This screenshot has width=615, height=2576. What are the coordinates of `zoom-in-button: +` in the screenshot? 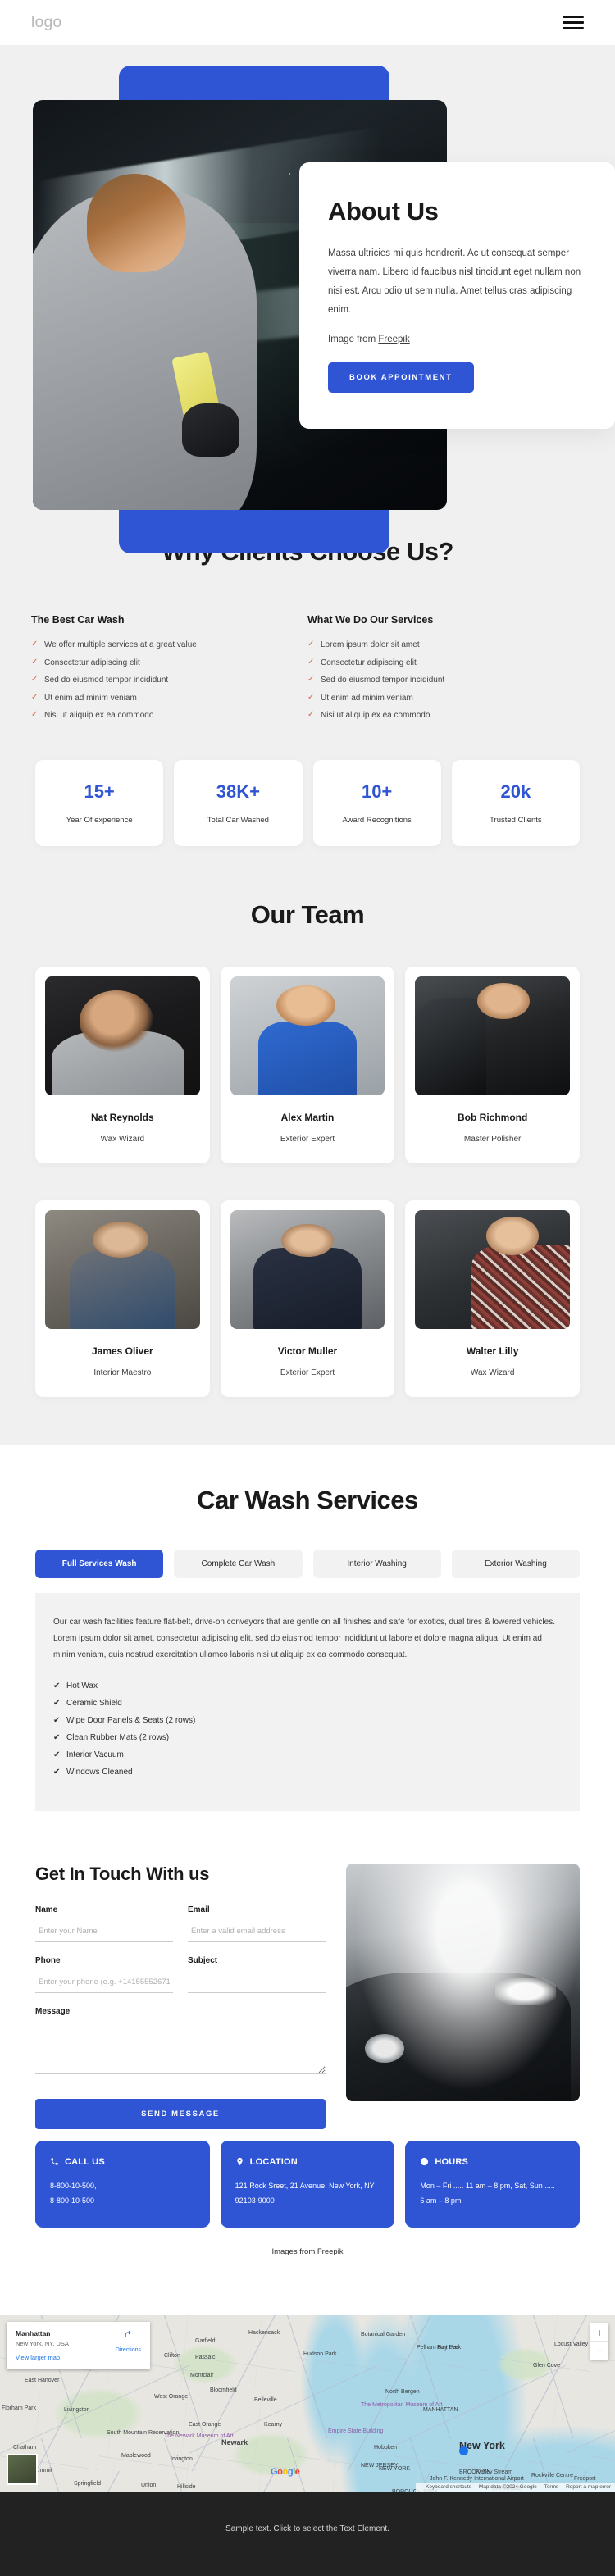 It's located at (599, 2333).